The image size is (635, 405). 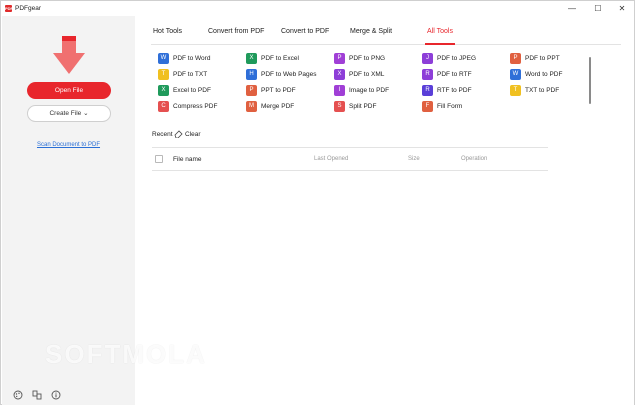 I want to click on column-operation: Operation, so click(x=474, y=159).